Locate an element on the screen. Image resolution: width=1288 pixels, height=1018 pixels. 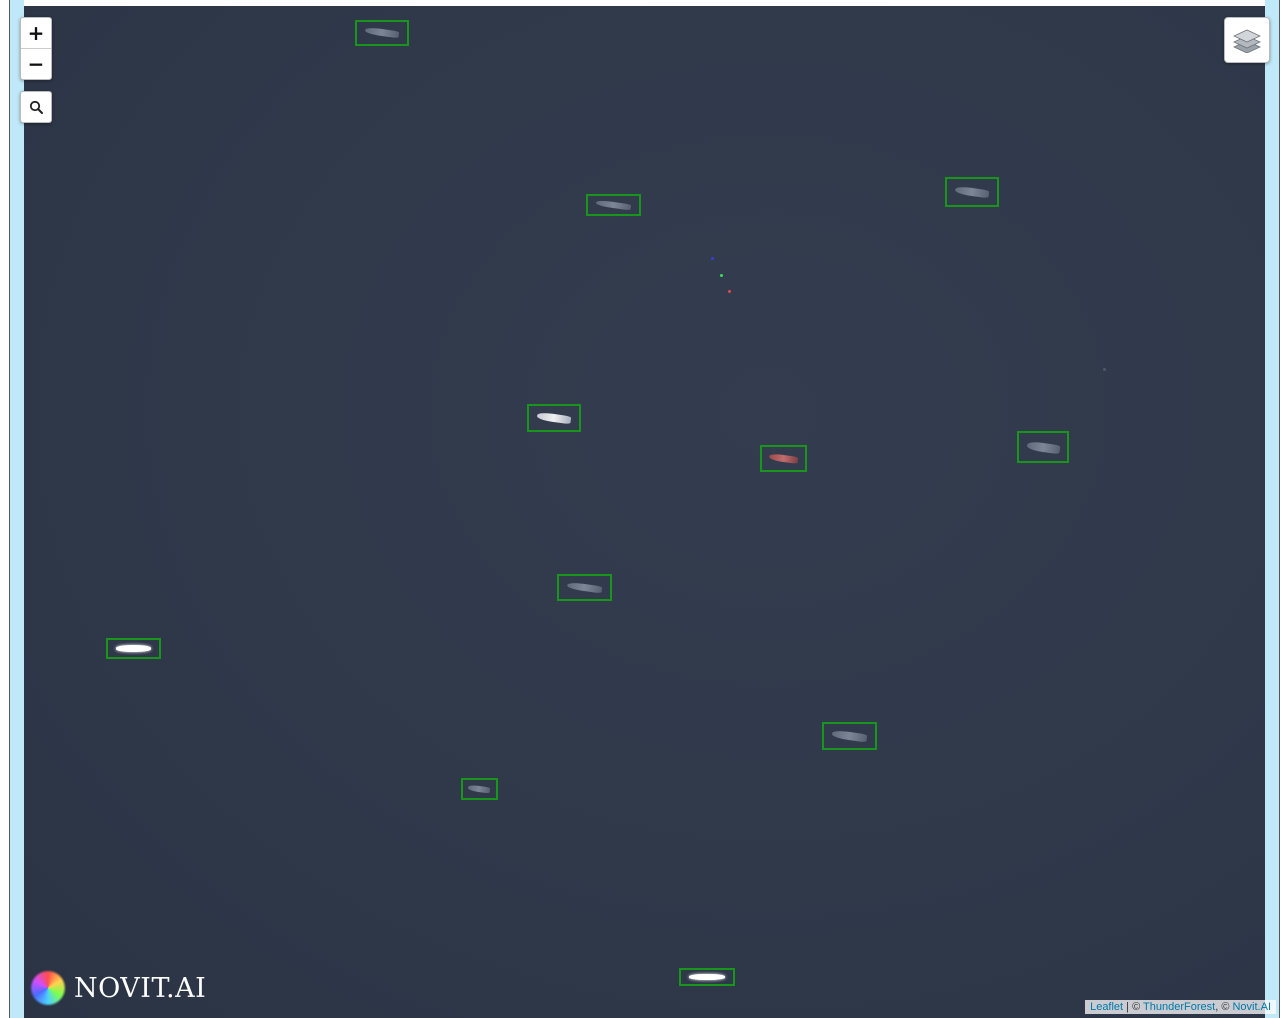
thunderforest-link: ThunderForest is located at coordinates (1179, 1007).